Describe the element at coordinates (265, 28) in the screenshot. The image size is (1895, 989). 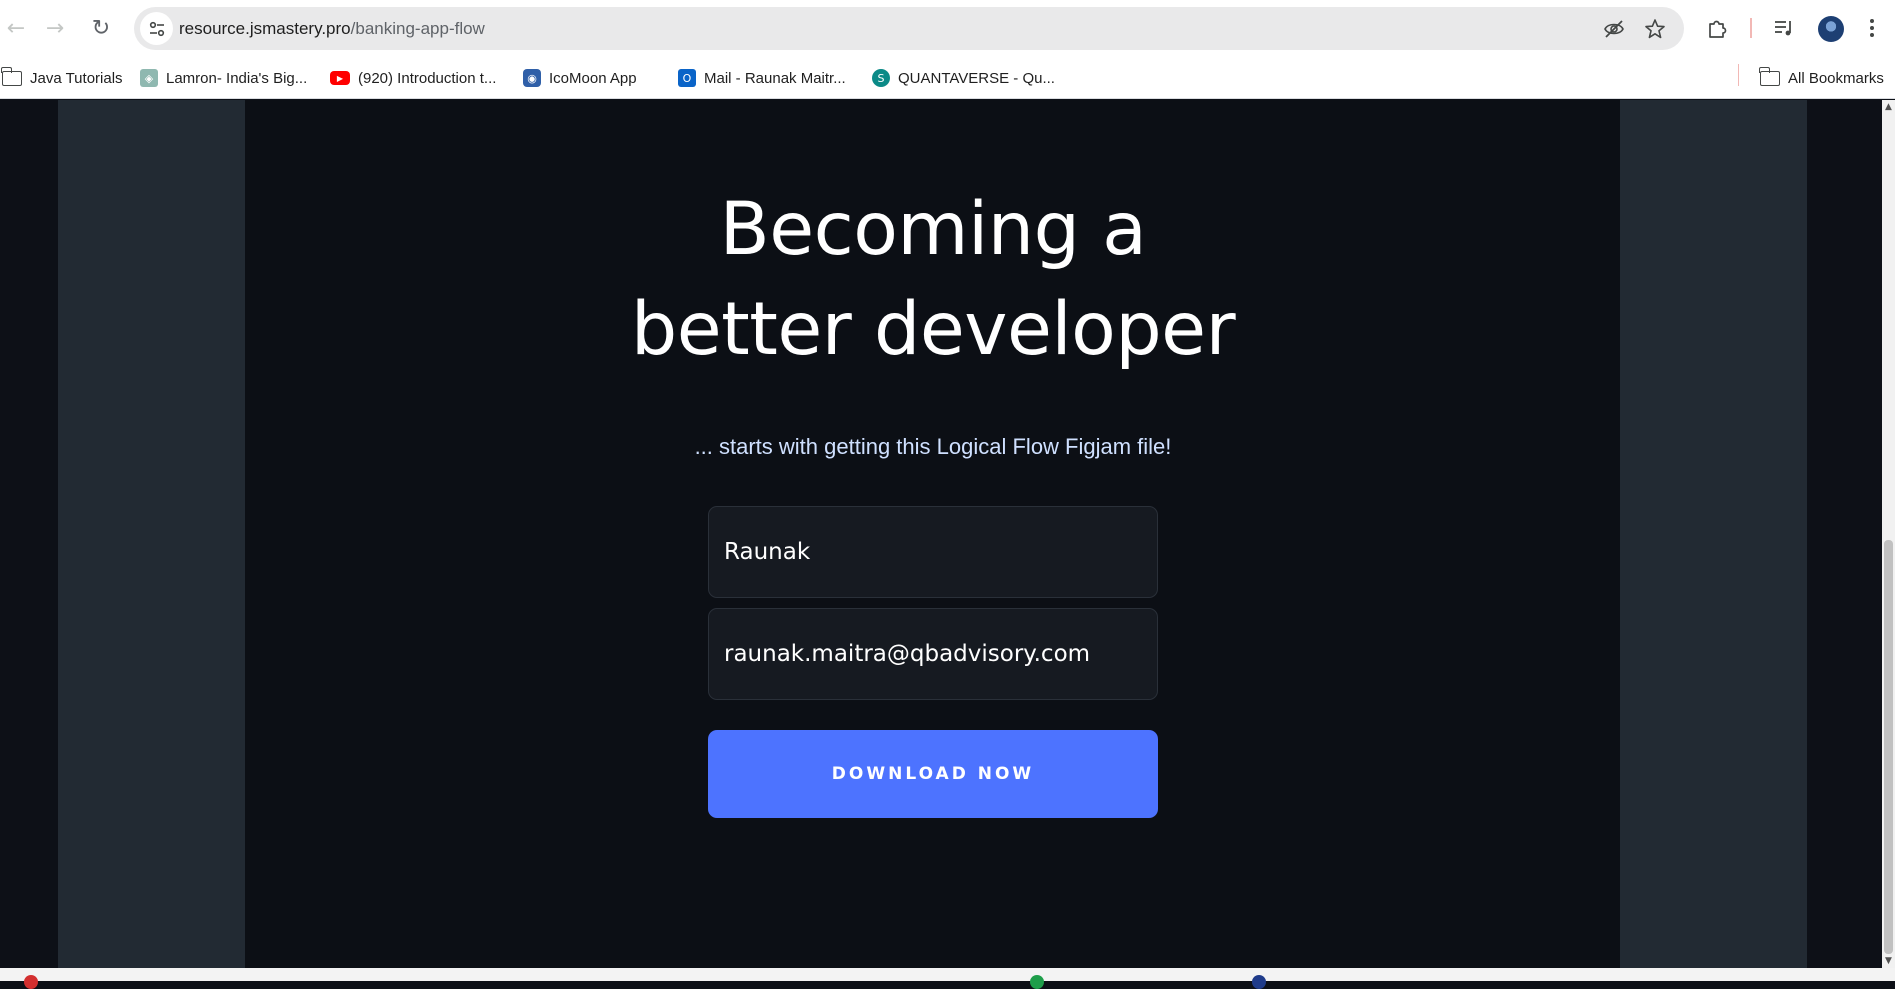
I see `url-domain: resource.jsmastery.pro` at that location.